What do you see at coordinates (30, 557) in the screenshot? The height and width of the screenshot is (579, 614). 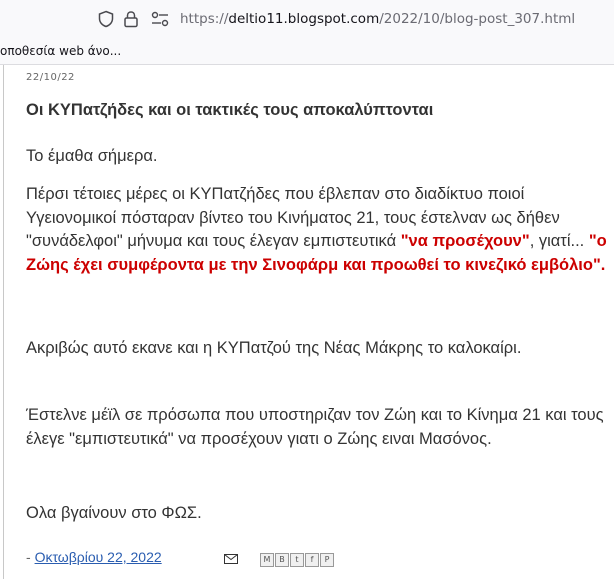 I see `footer-dash: -` at bounding box center [30, 557].